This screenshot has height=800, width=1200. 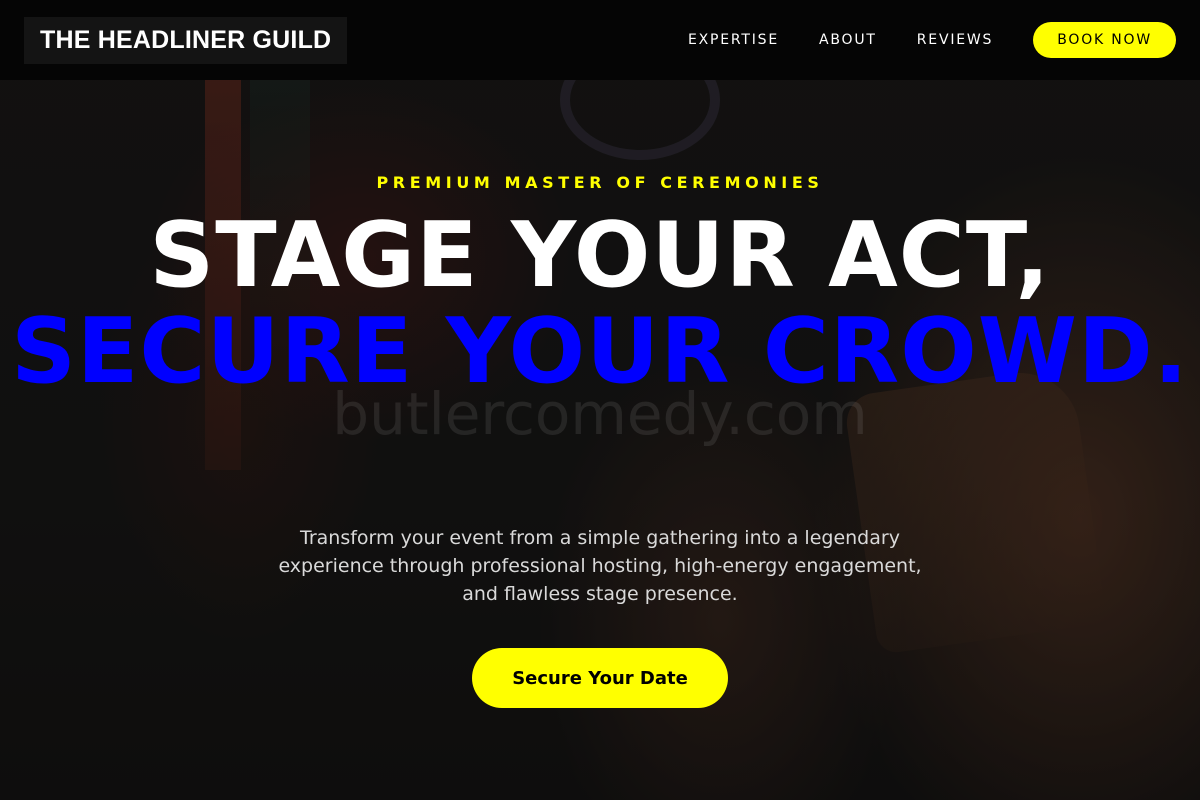 I want to click on main-nav: EXPERTISE ABOUT REVIEWS BOOK NOW, so click(x=932, y=40).